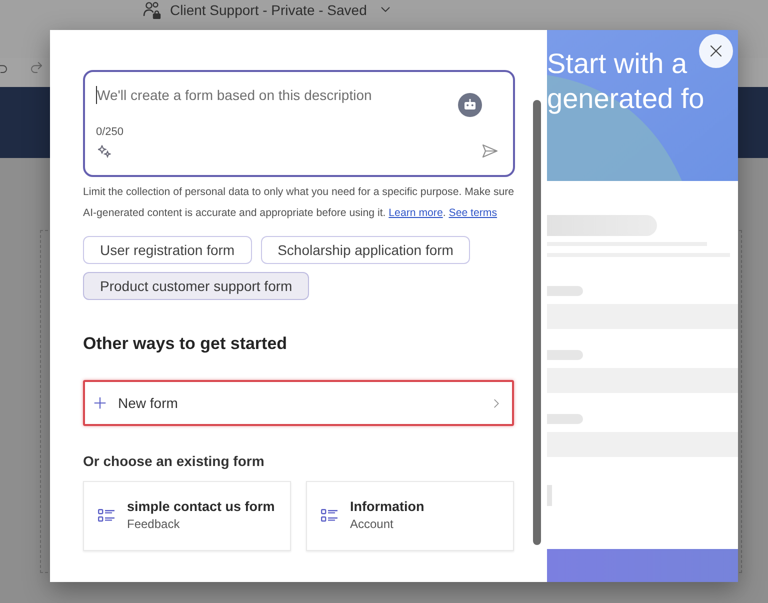 The image size is (768, 603). I want to click on character-counter: 0/250, so click(110, 132).